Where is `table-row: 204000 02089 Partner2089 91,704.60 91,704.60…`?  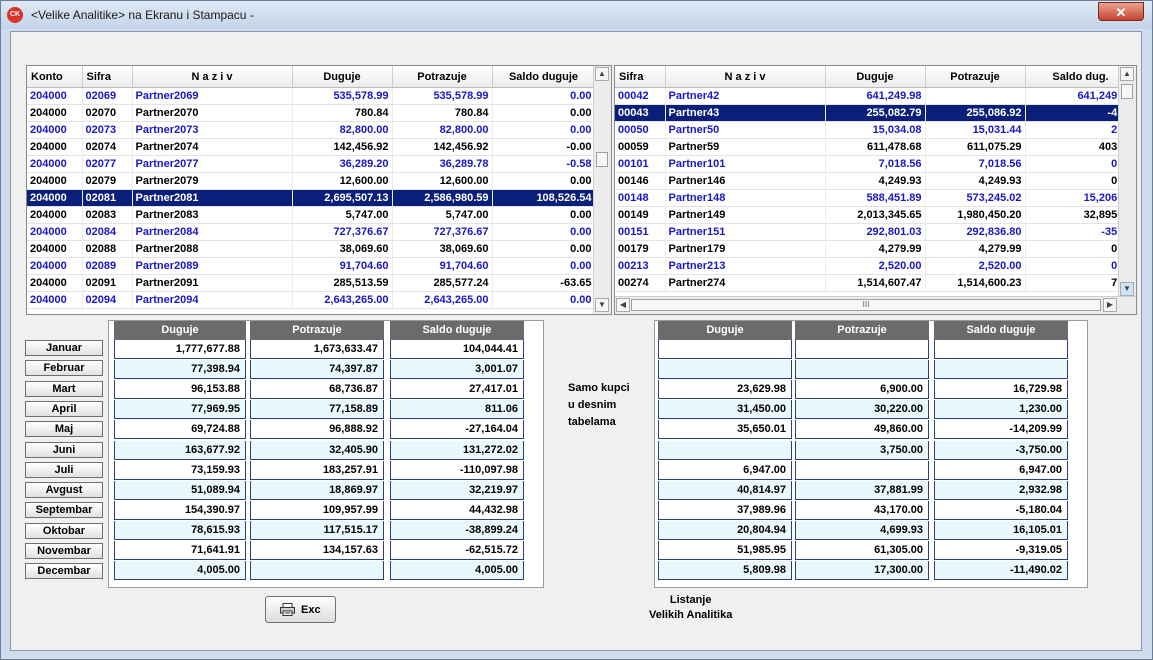
table-row: 204000 02089 Partner2089 91,704.60 91,704.60… is located at coordinates (311, 266).